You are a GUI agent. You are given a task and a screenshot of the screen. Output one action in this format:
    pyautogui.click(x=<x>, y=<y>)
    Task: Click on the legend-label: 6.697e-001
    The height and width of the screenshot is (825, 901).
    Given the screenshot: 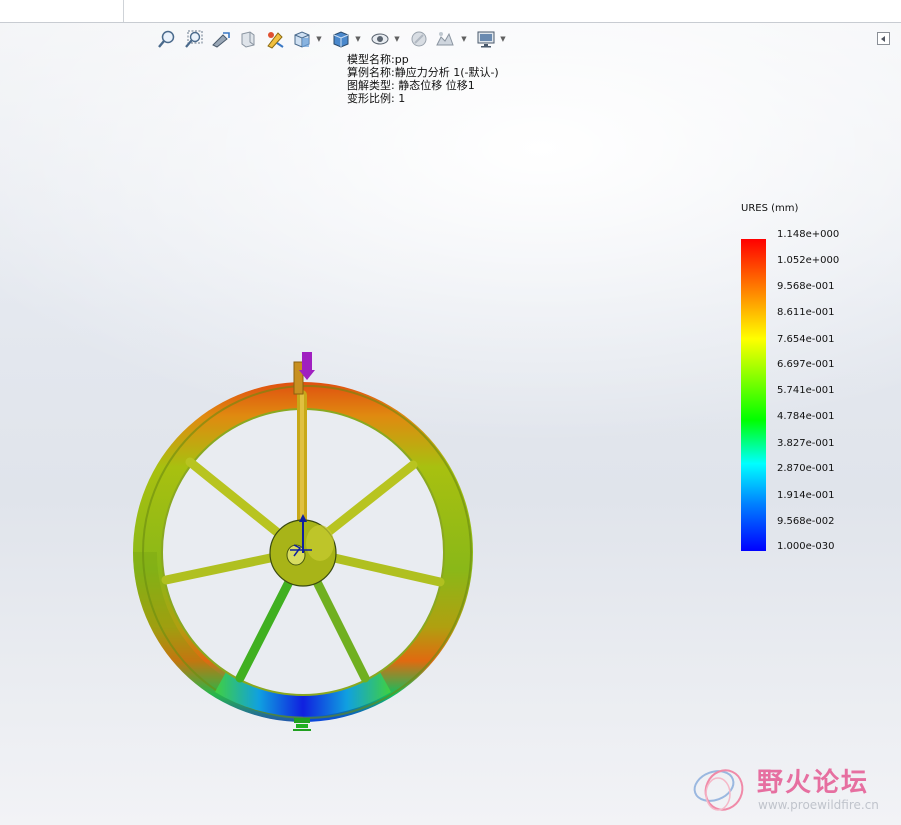 What is the action you would take?
    pyautogui.click(x=806, y=364)
    